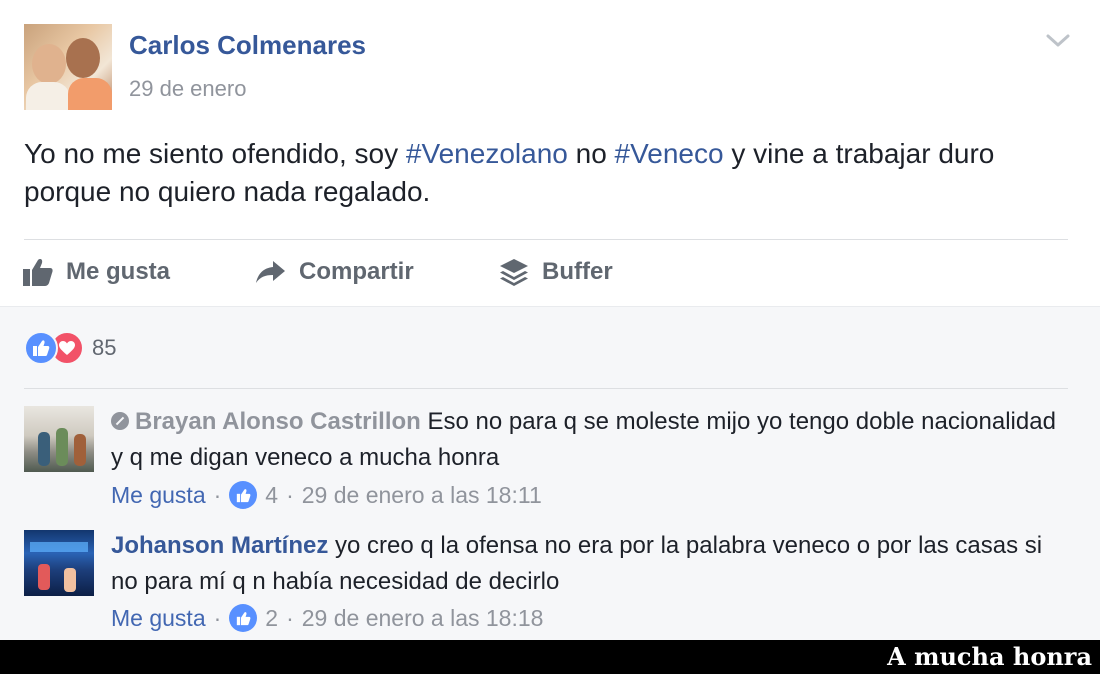 This screenshot has width=1100, height=674. I want to click on comment-timestamp: 29 de enero a las 18:11, so click(422, 495).